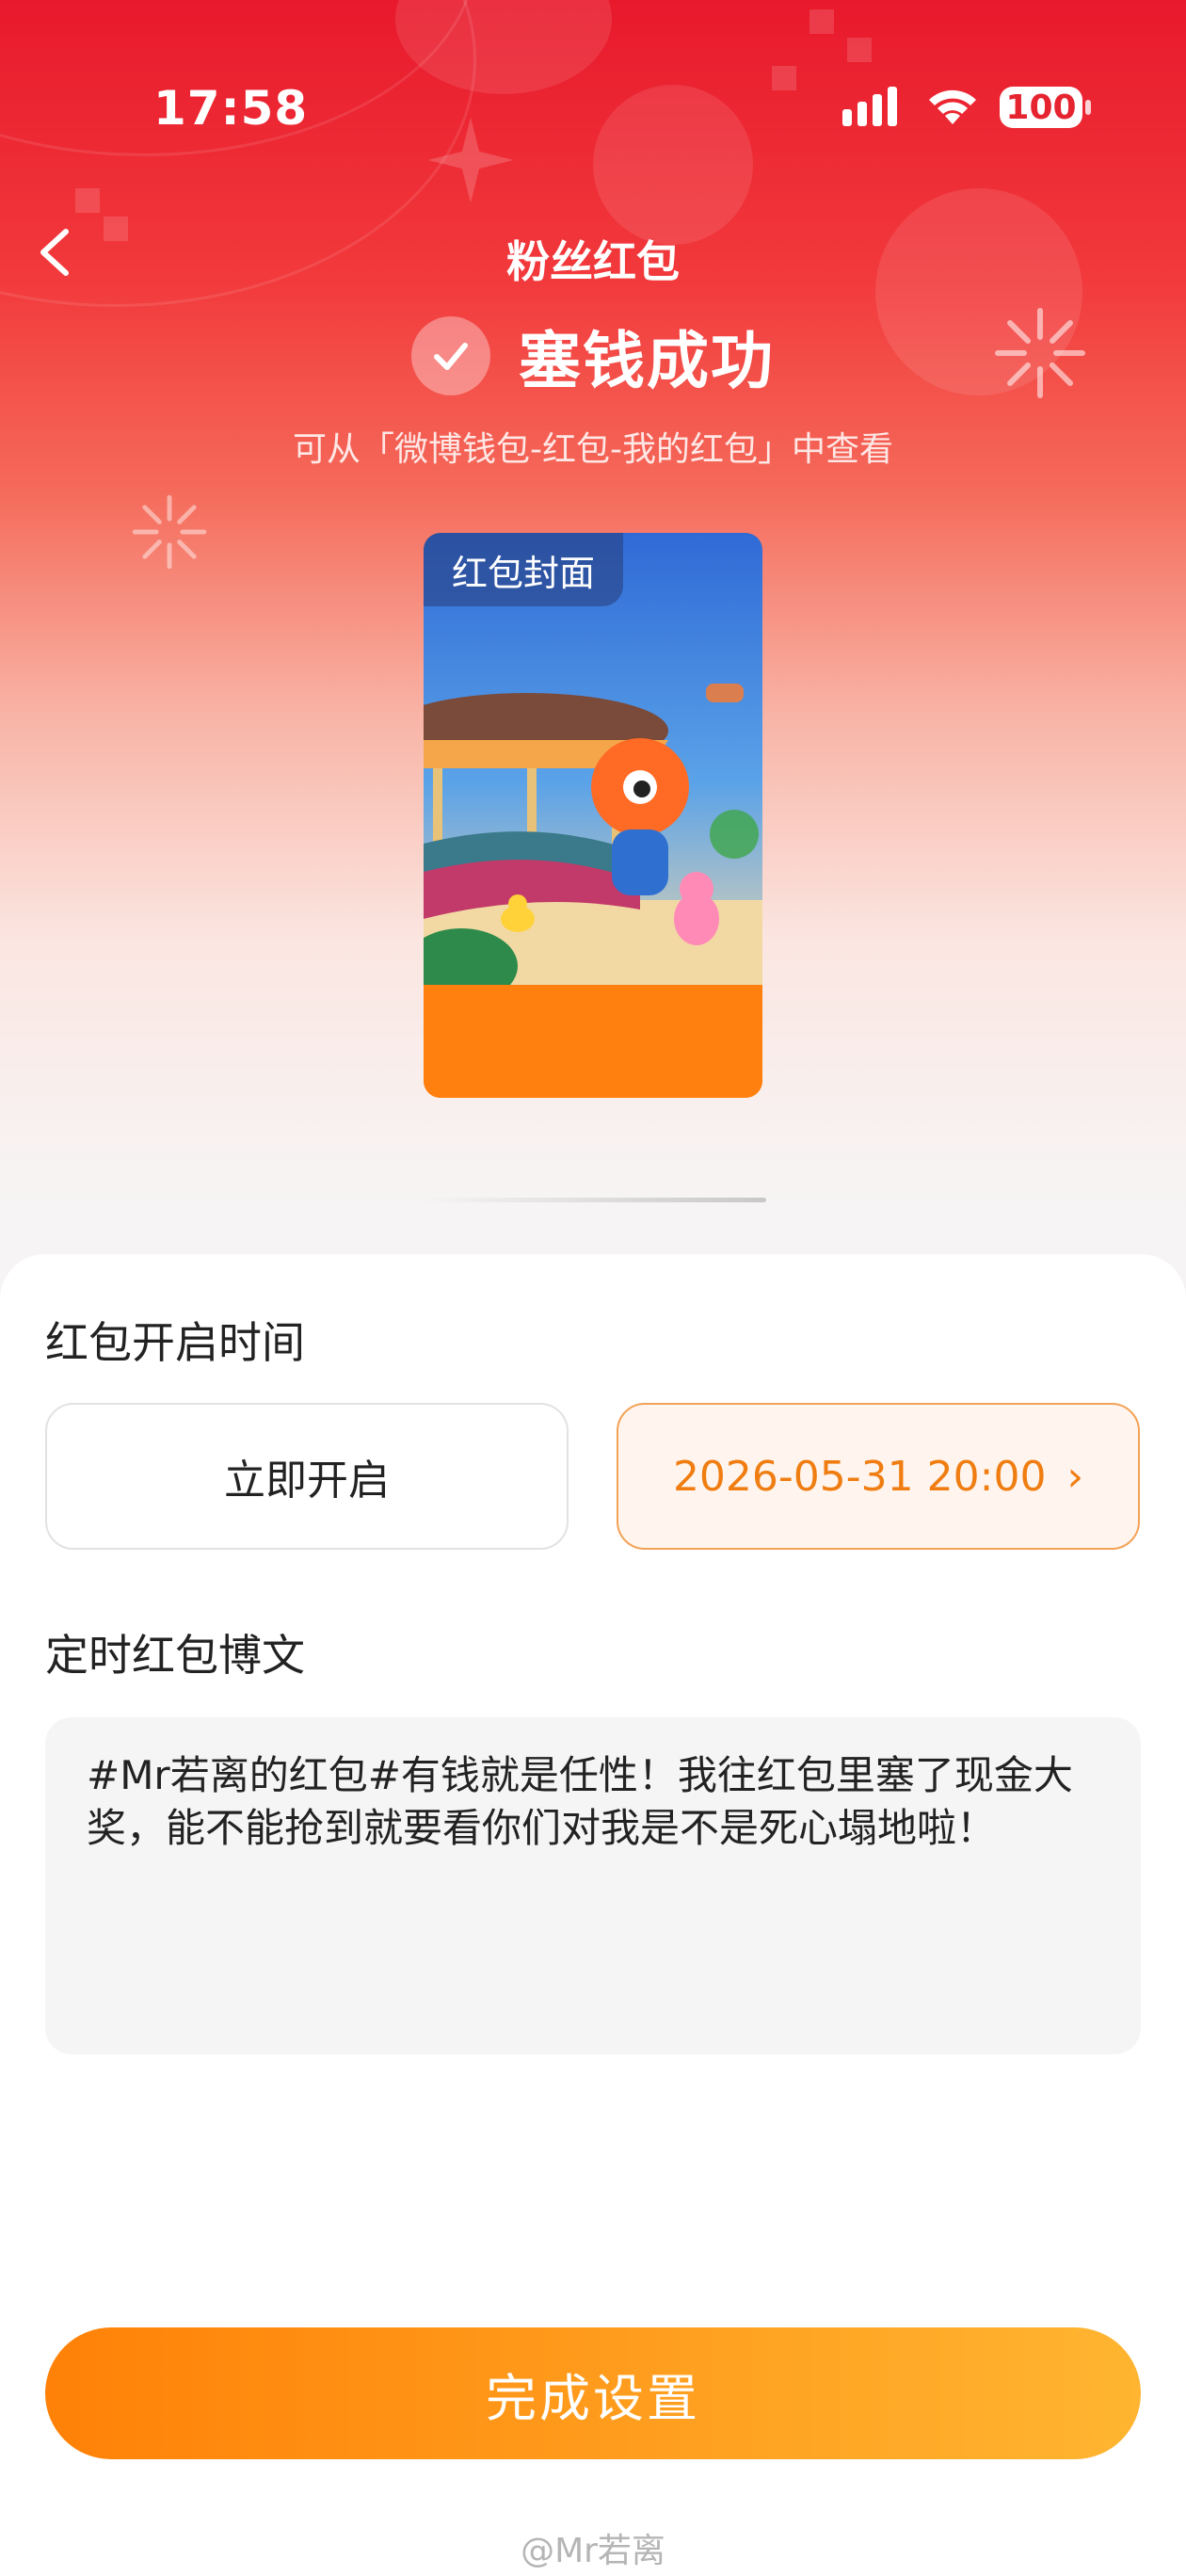  Describe the element at coordinates (470, 160) in the screenshot. I see `star-icon` at that location.